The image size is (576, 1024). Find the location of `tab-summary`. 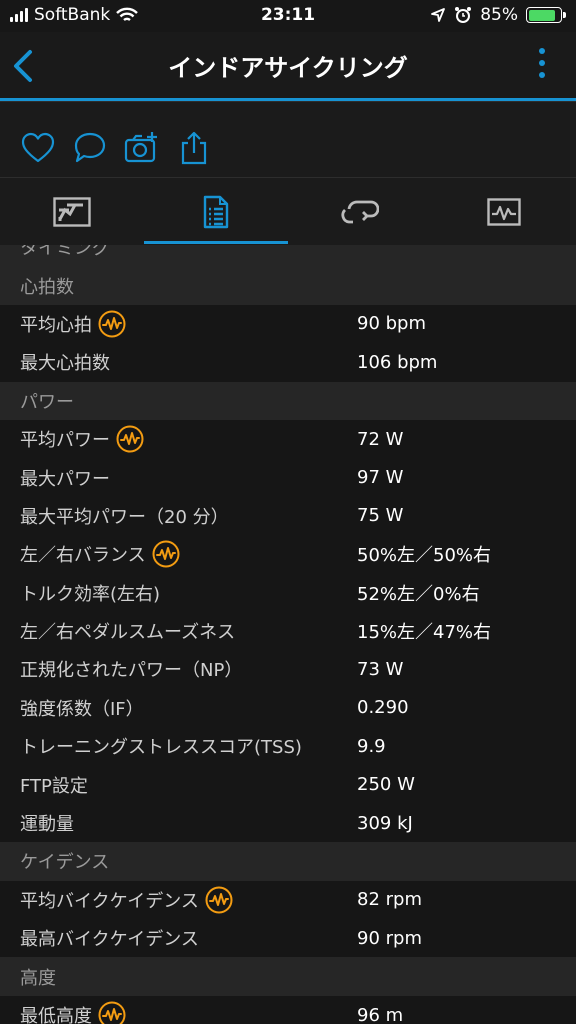

tab-summary is located at coordinates (72, 211).